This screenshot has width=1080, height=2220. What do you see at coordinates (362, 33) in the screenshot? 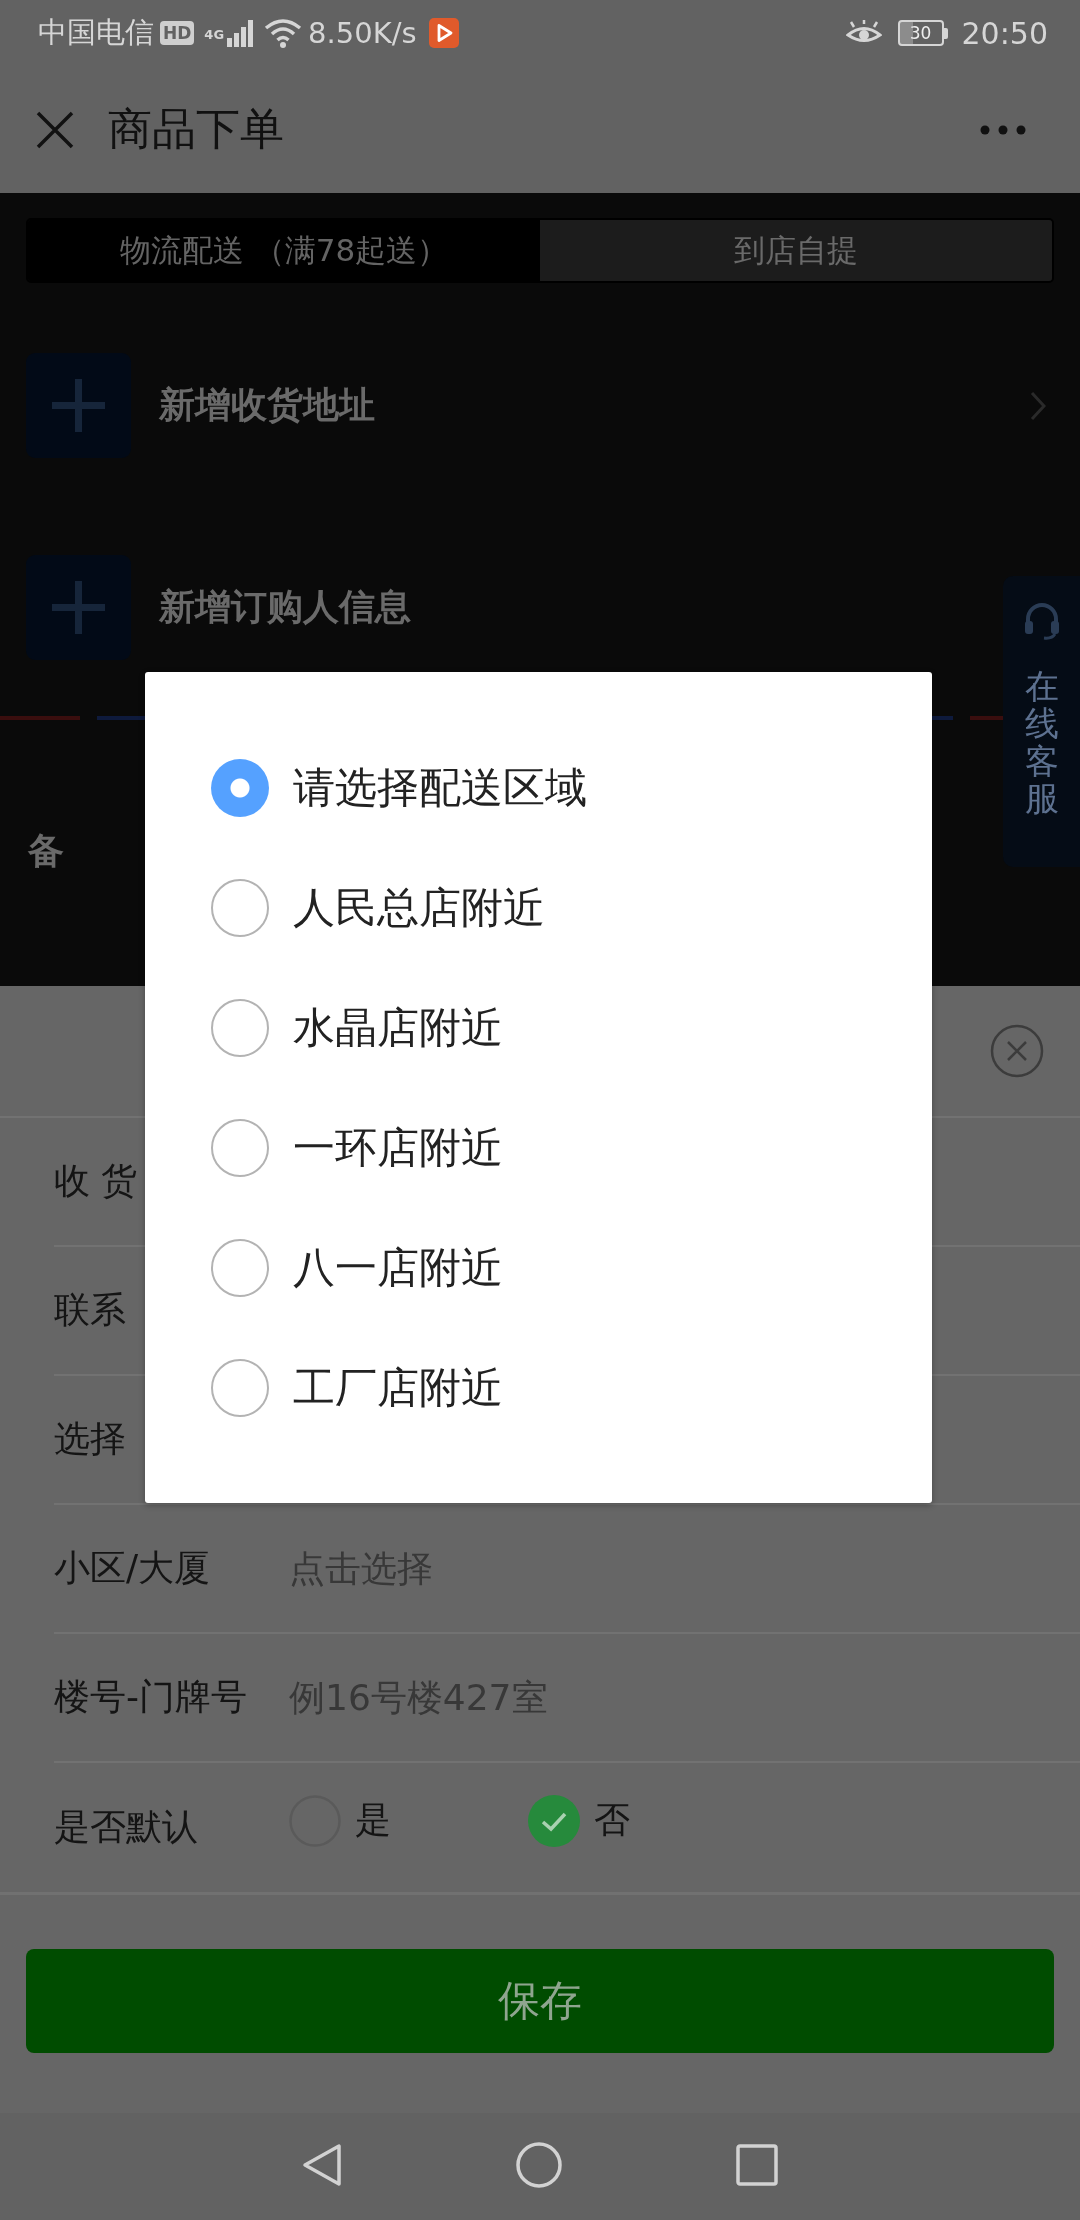
I see `network-speed-label: 8.50K/s` at bounding box center [362, 33].